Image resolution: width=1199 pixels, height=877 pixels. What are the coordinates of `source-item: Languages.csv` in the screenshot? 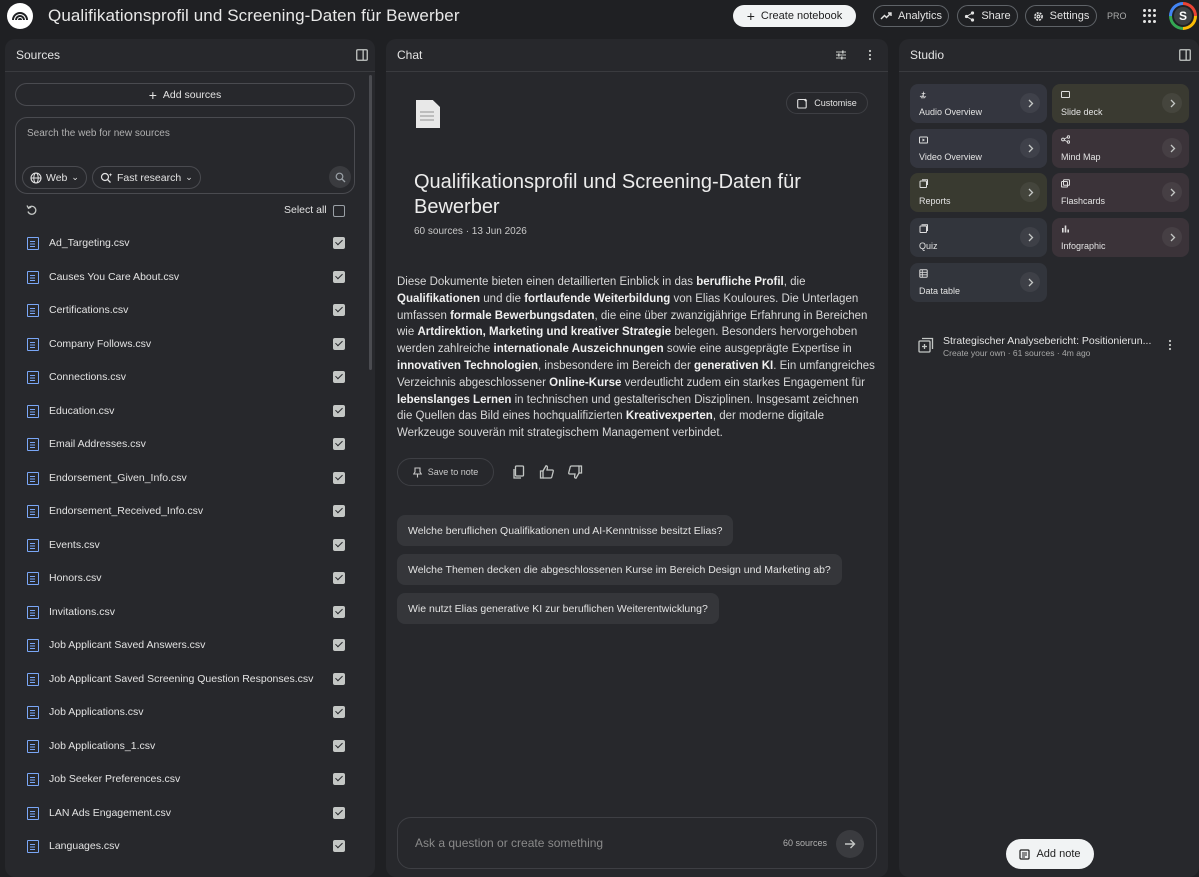 It's located at (190, 847).